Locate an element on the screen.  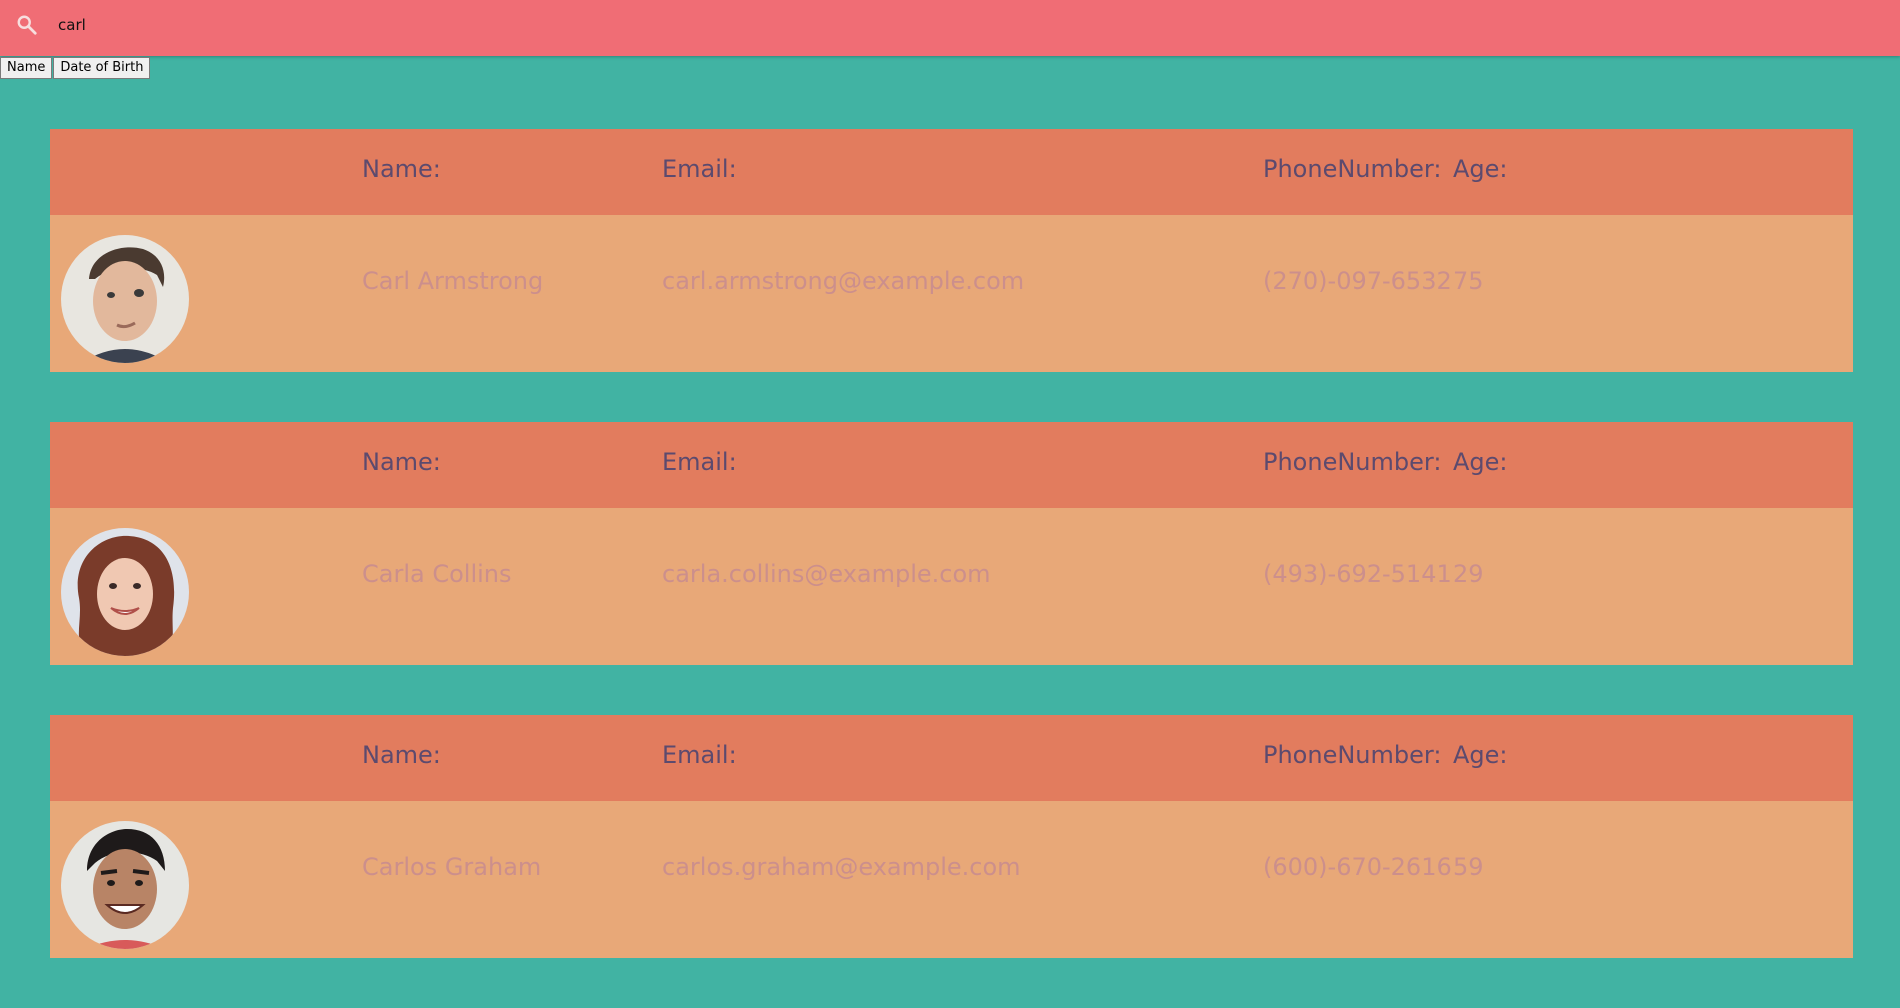
person-phone: (493)-692-5141 is located at coordinates (1357, 574).